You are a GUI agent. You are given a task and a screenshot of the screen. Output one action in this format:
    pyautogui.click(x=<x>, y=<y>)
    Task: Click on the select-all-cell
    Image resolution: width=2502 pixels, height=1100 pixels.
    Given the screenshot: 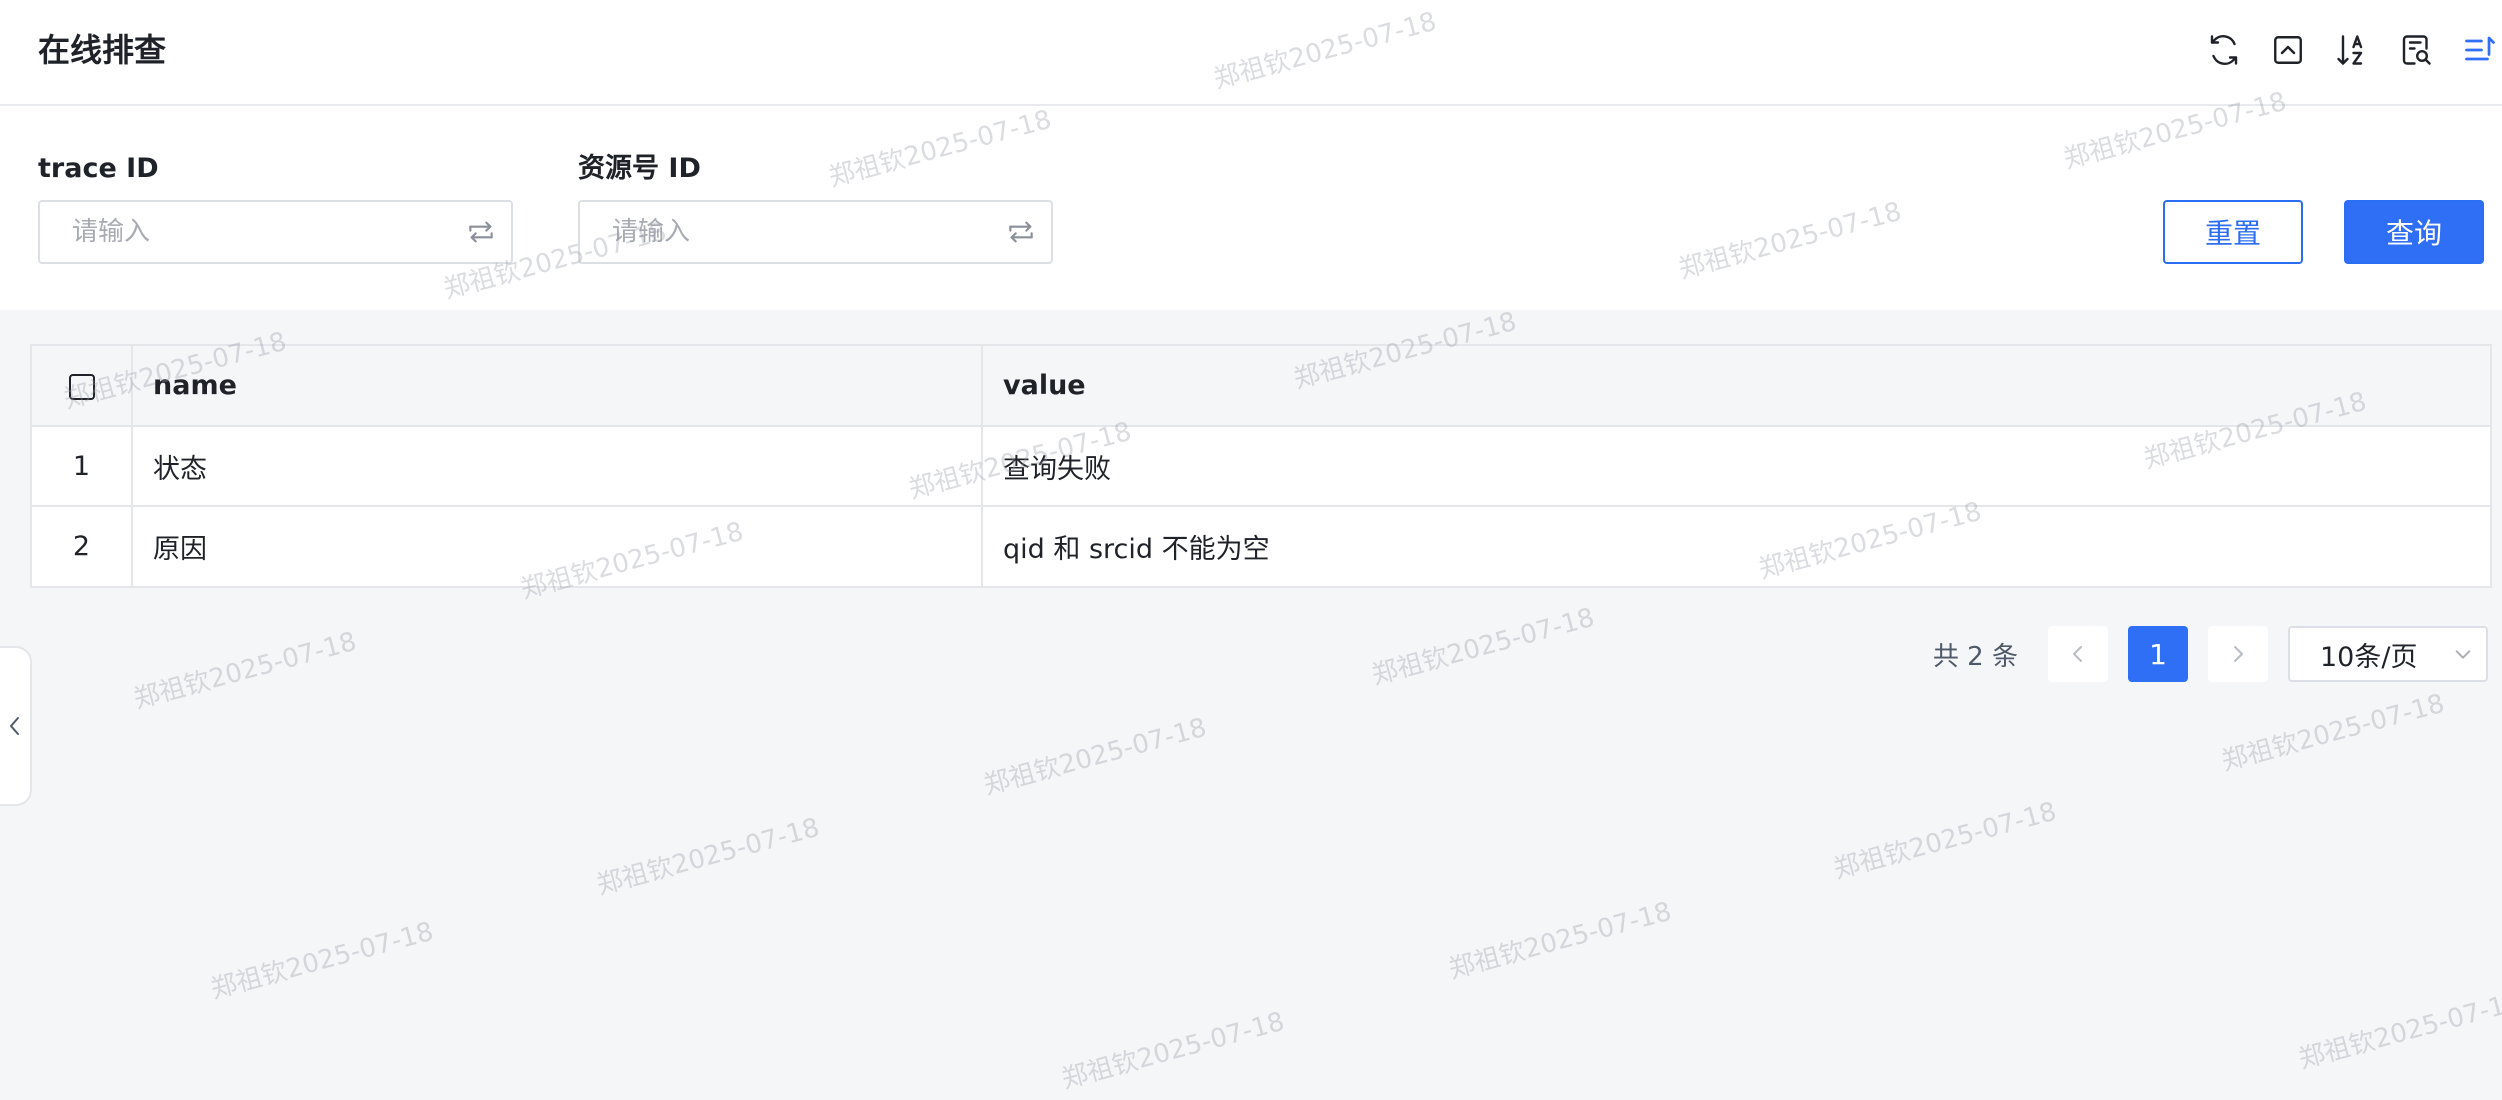 What is the action you would take?
    pyautogui.click(x=82, y=386)
    